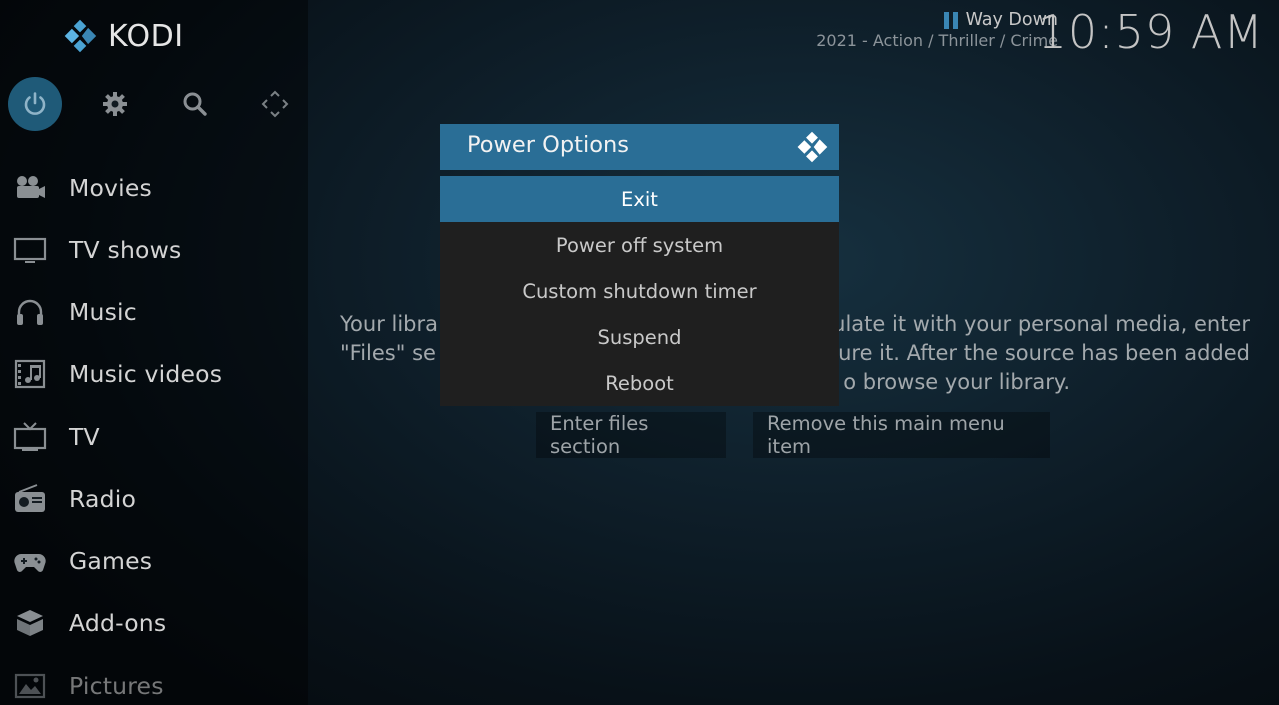 The height and width of the screenshot is (705, 1279). Describe the element at coordinates (30, 623) in the screenshot. I see `addons-box-icon` at that location.